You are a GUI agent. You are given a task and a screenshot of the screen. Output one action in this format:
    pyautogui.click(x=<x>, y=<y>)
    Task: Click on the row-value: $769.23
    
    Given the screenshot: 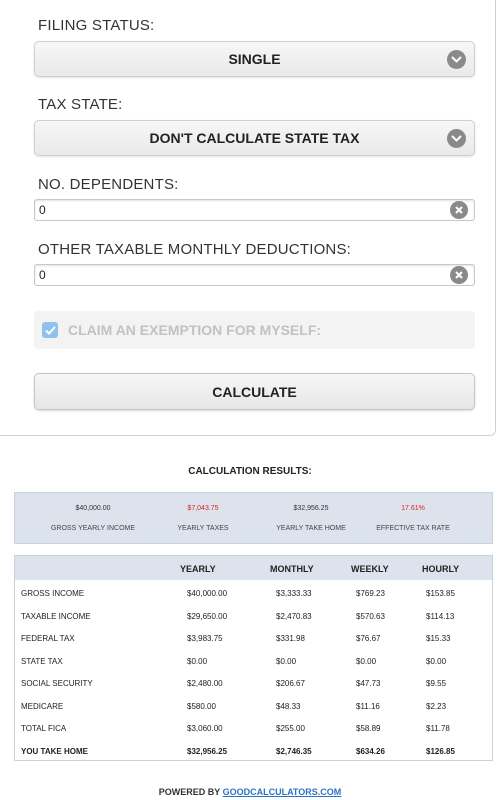 What is the action you would take?
    pyautogui.click(x=370, y=593)
    